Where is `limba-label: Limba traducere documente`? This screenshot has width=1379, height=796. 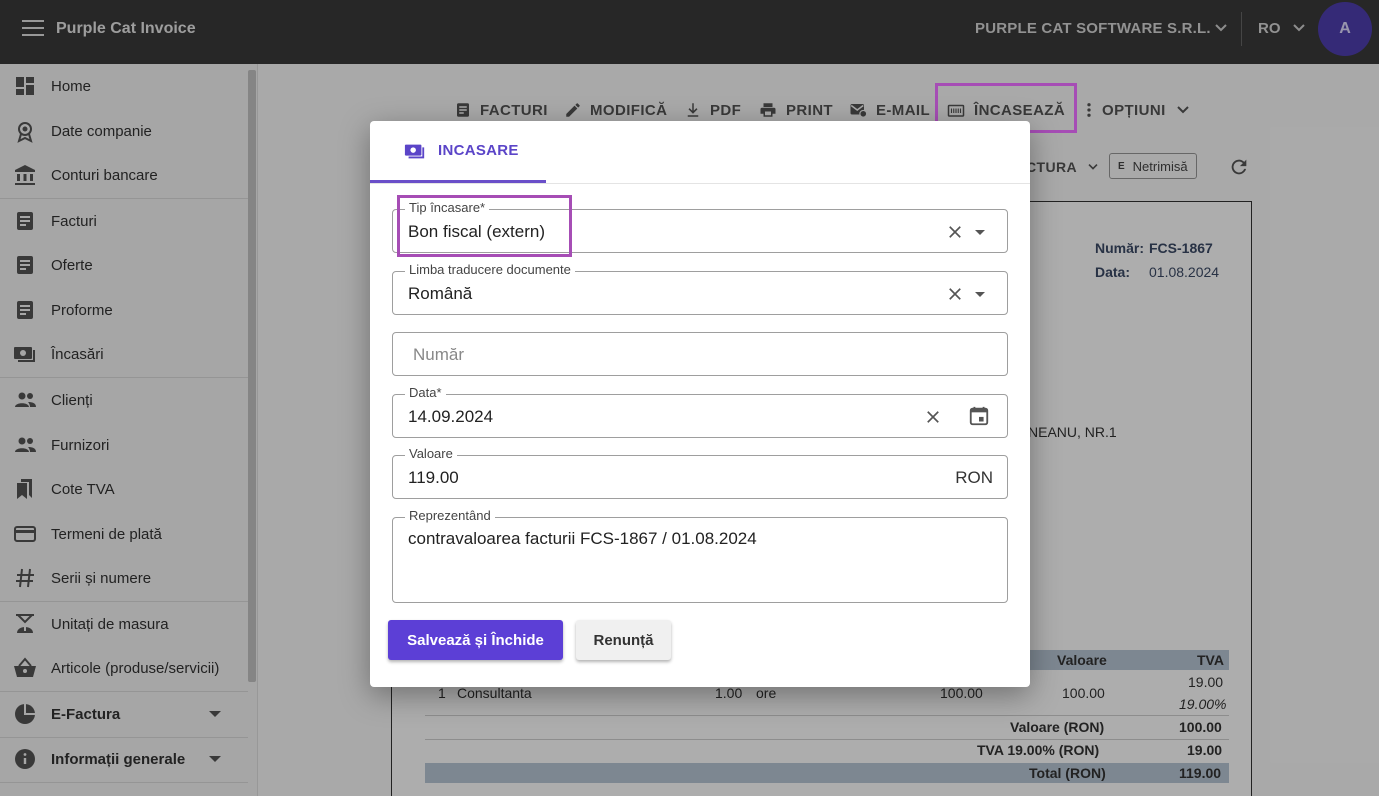 limba-label: Limba traducere documente is located at coordinates (490, 269).